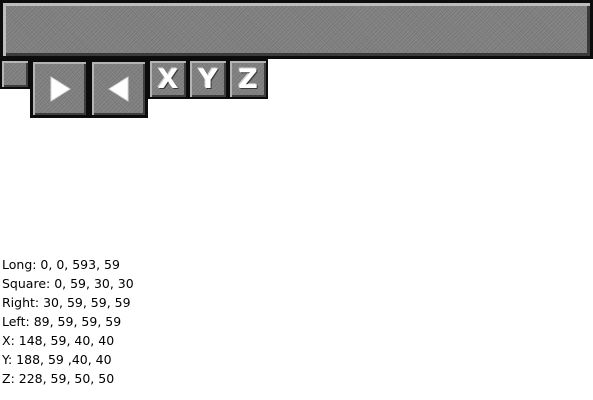  I want to click on info-line-z: Z: 228, 59, 50, 50, so click(58, 378).